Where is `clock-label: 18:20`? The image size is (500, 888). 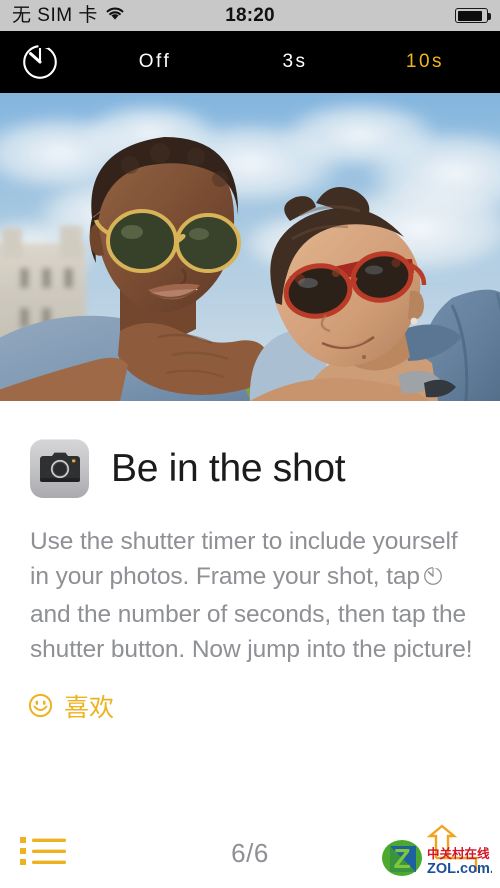 clock-label: 18:20 is located at coordinates (250, 15).